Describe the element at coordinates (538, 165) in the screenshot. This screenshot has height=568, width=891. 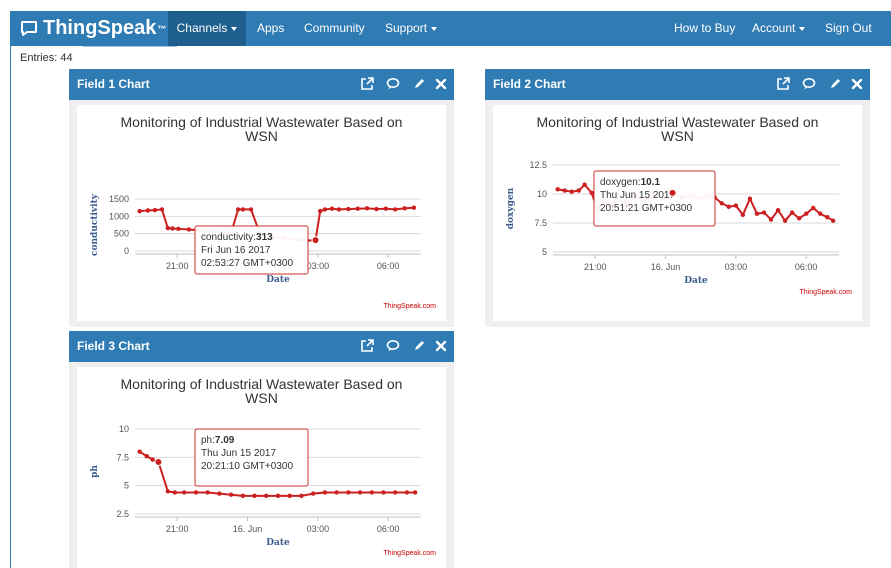
I see `y-tick-label: 12.5` at that location.